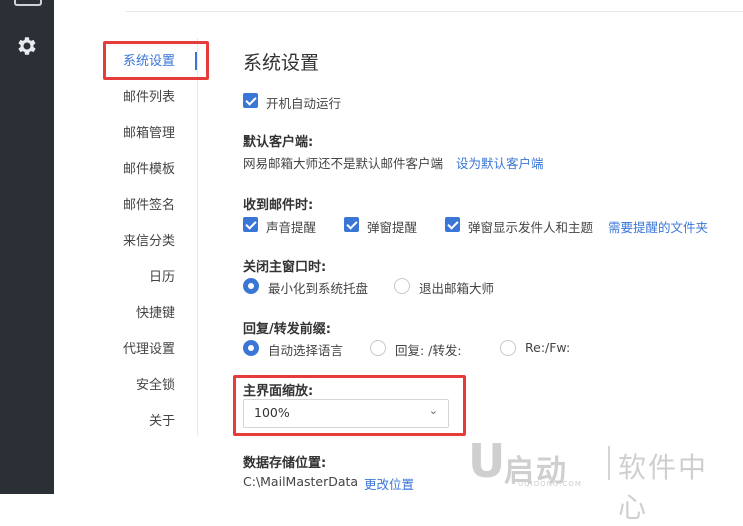 This screenshot has height=526, width=743. What do you see at coordinates (663, 487) in the screenshot?
I see `watermark-right-text: 软件中心` at bounding box center [663, 487].